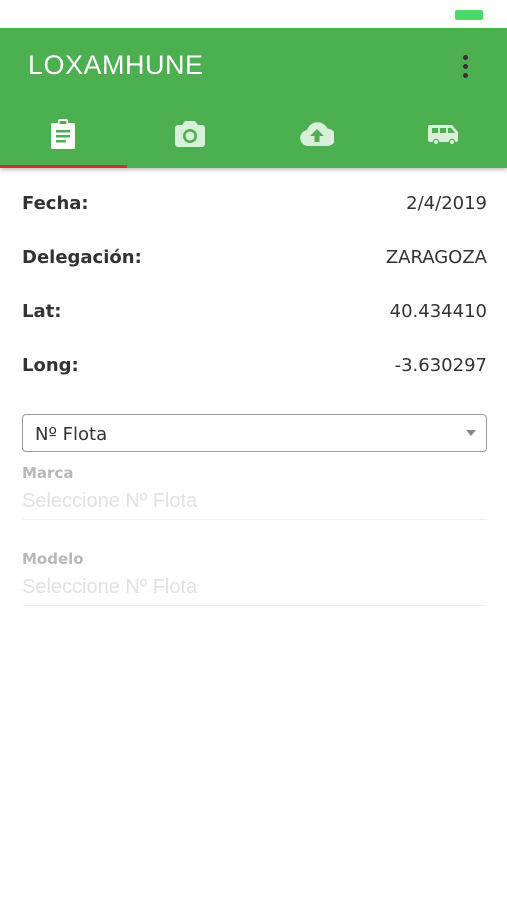 The width and height of the screenshot is (507, 900). Describe the element at coordinates (446, 203) in the screenshot. I see `fecha-value: 2/4/2019` at that location.